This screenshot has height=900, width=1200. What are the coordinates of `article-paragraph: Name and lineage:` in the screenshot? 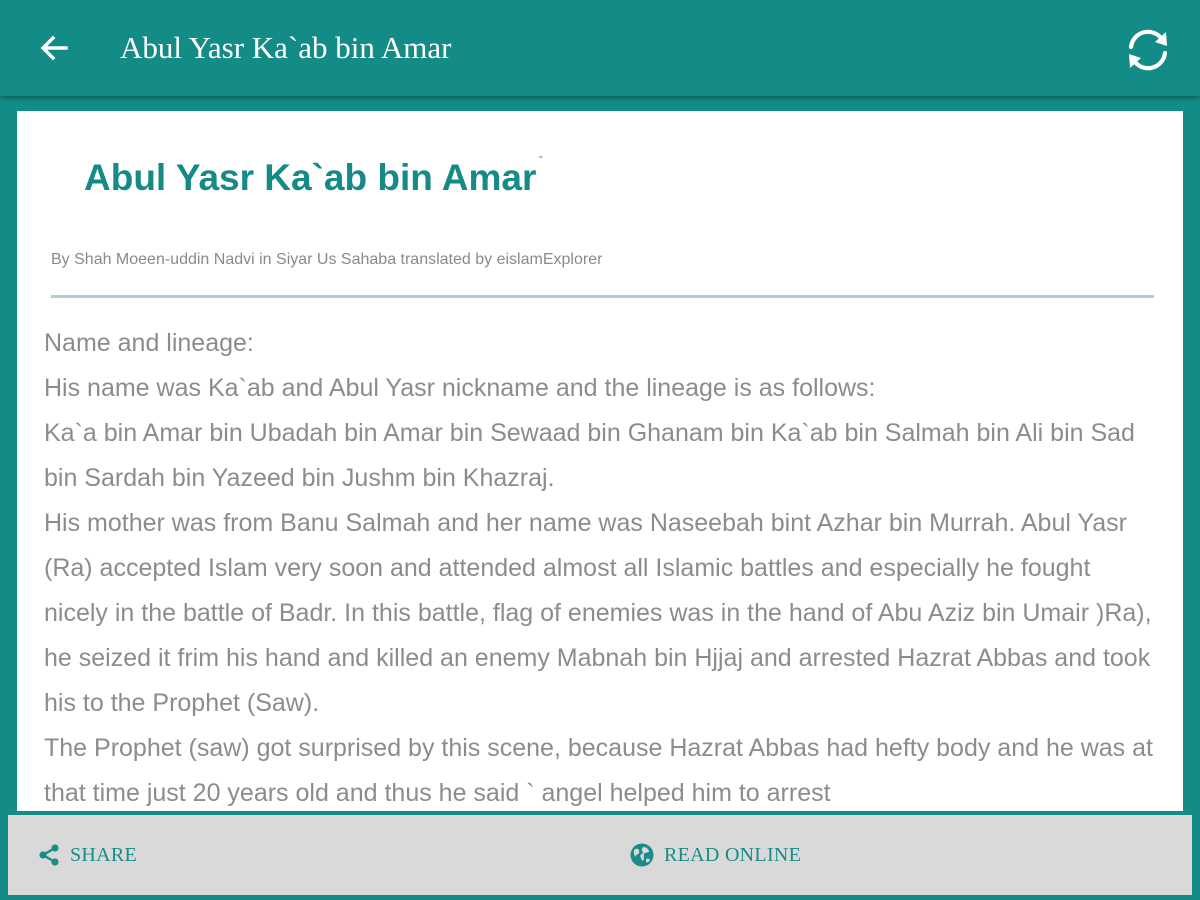 It's located at (149, 343).